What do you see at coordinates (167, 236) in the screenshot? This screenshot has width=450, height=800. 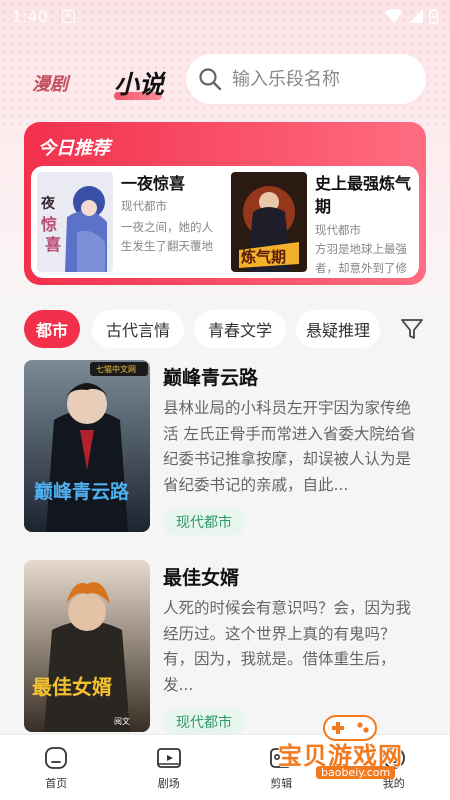 I see `recommend-book-desc: 一夜之间，她的人生发生了翻天覆地` at bounding box center [167, 236].